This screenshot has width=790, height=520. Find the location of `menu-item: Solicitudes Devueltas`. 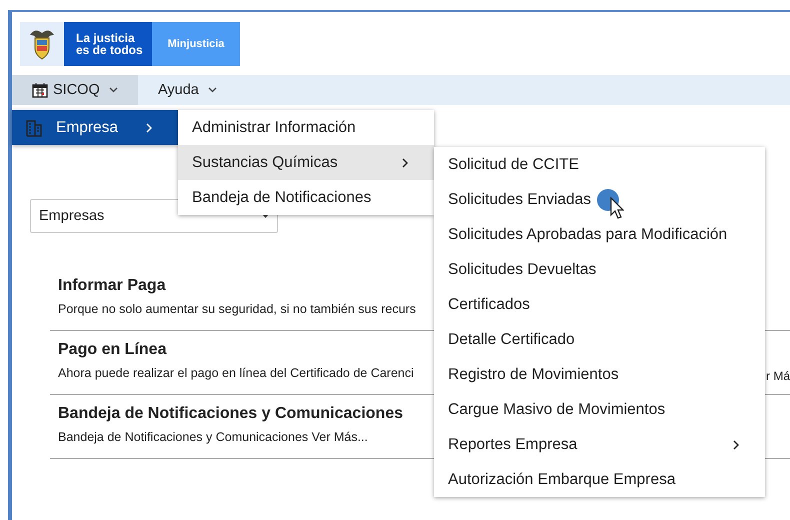

menu-item: Solicitudes Devueltas is located at coordinates (599, 269).